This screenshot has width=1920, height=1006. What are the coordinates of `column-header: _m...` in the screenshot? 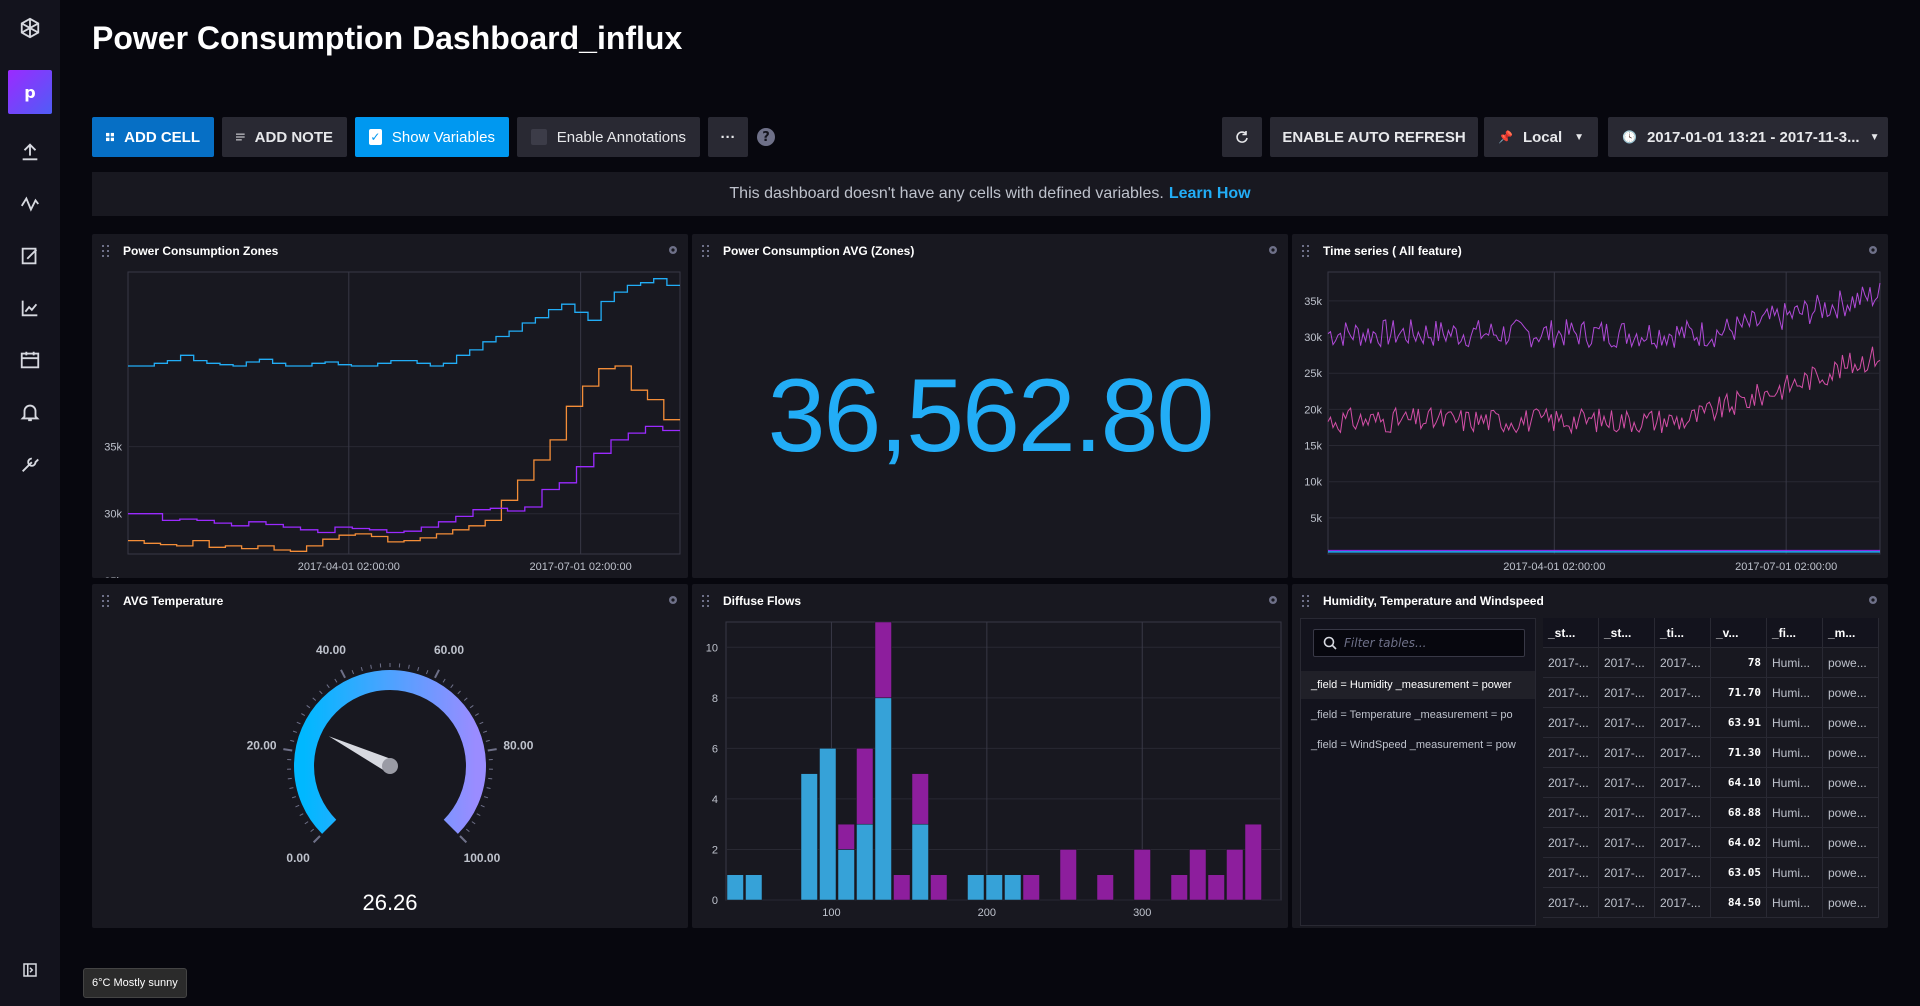 It's located at (1851, 632).